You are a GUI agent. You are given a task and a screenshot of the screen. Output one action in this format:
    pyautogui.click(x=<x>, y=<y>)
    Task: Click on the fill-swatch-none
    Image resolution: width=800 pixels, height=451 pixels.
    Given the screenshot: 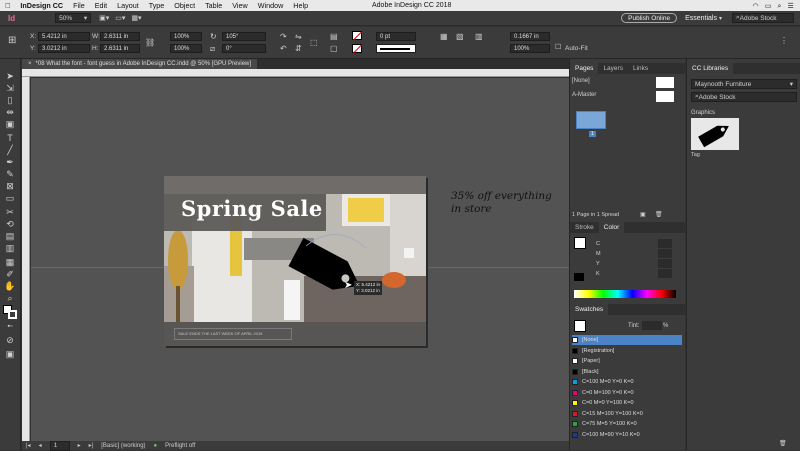 What is the action you would take?
    pyautogui.click(x=357, y=36)
    